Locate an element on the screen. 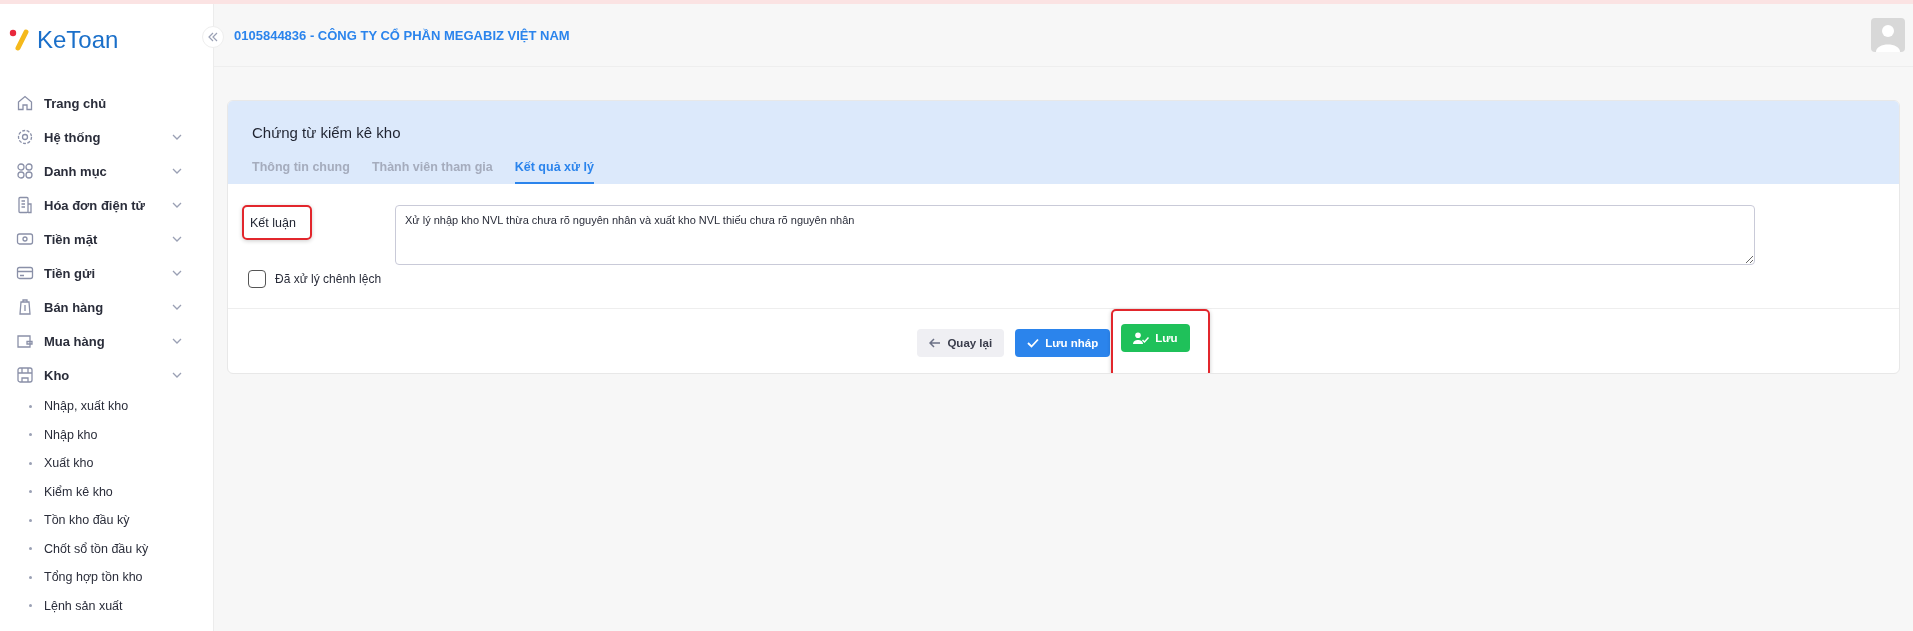 The image size is (1913, 631). avatar-icon is located at coordinates (1888, 35).